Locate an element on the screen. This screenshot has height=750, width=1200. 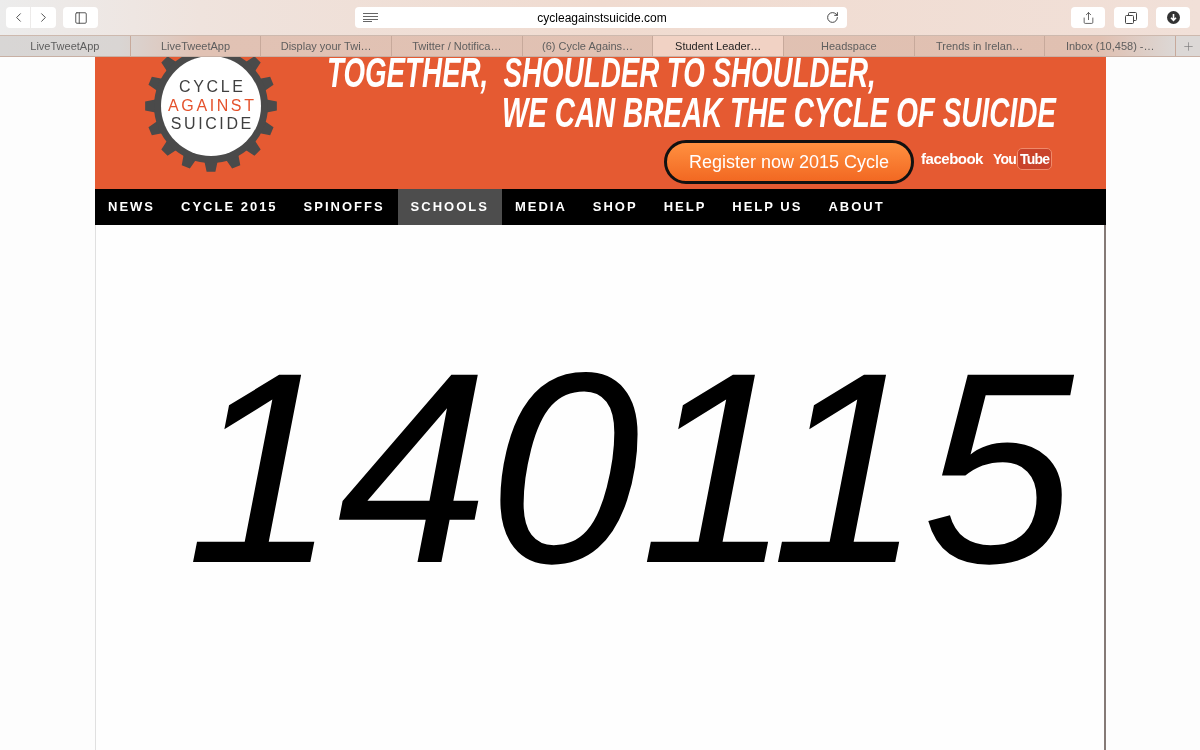
nav-link: SCHOOLS is located at coordinates (449, 207).